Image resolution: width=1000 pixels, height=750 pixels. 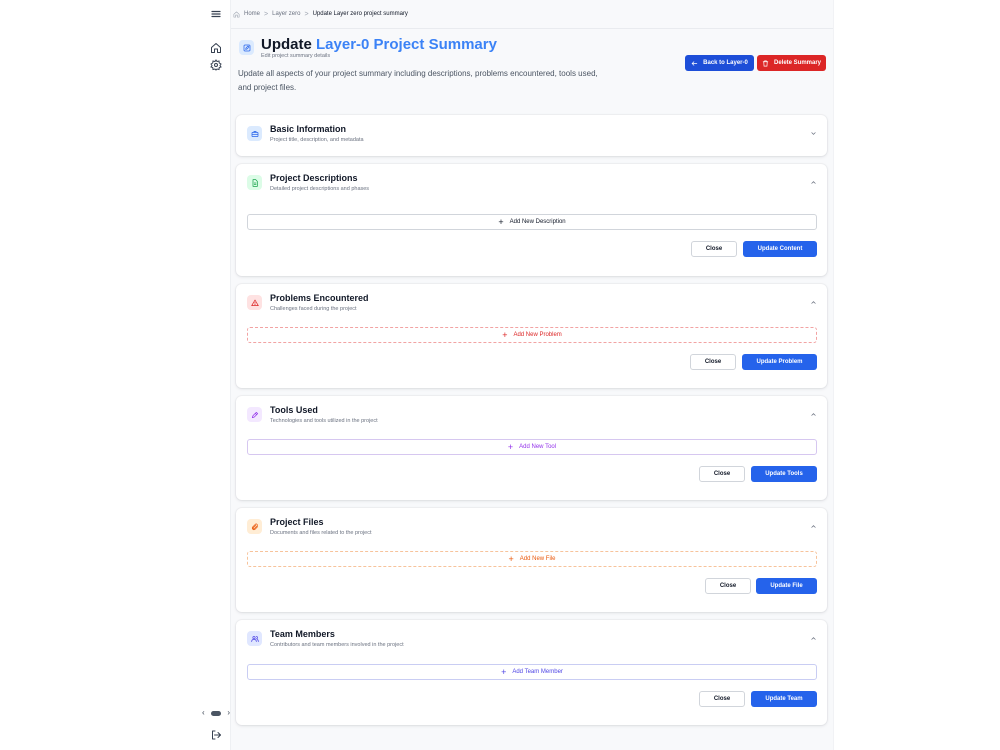 I want to click on trash-icon, so click(x=765, y=63).